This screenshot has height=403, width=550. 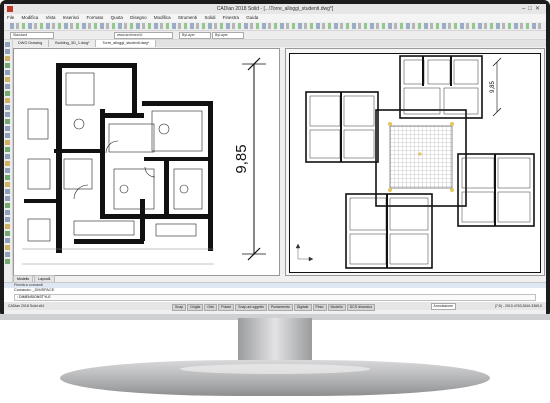 I want to click on close-icon: ✕, so click(x=539, y=9).